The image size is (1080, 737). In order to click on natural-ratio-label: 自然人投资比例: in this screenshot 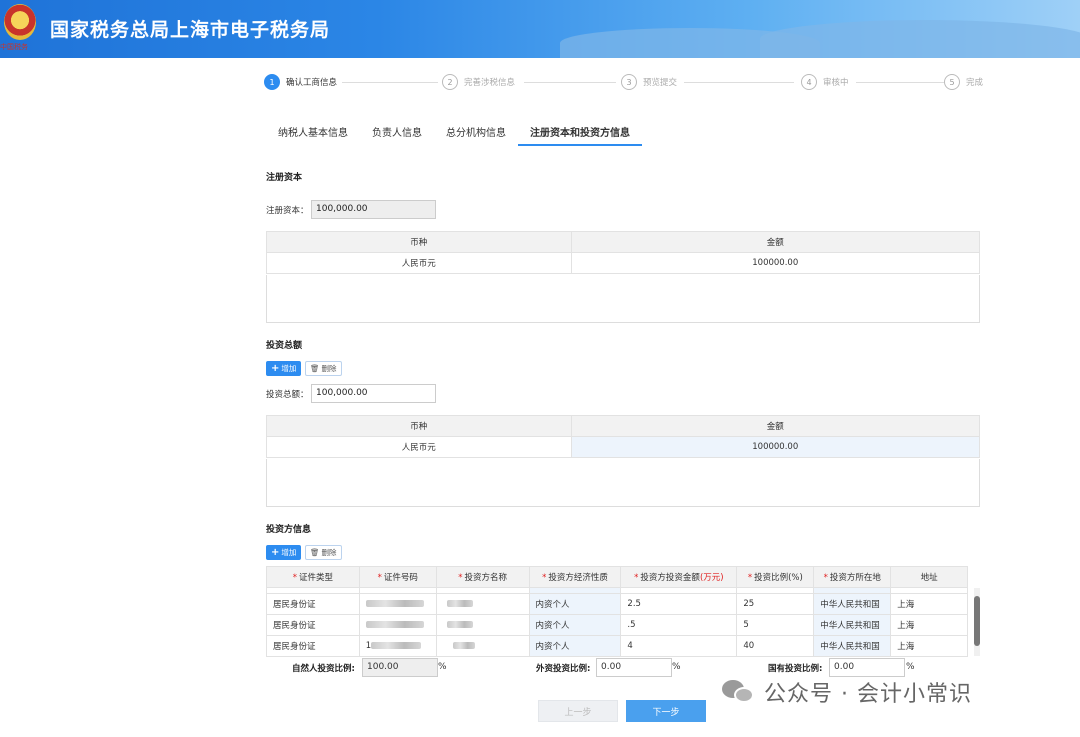, I will do `click(323, 669)`.